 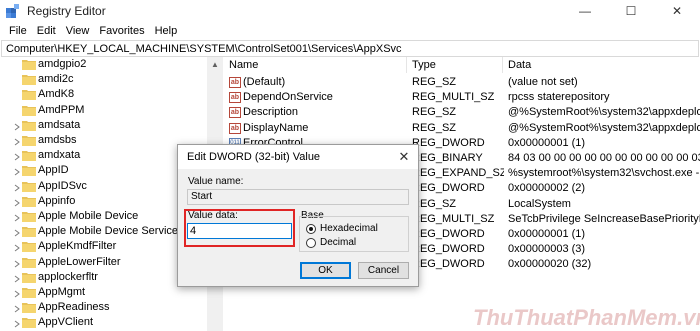 I want to click on tree-item: AmdK8, so click(x=103, y=94).